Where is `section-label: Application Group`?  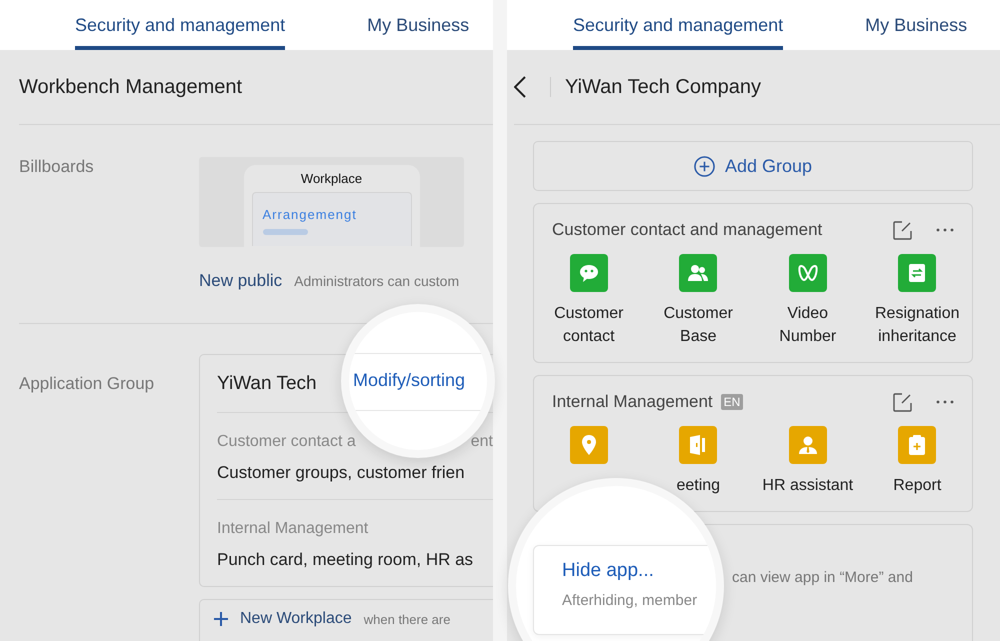 section-label: Application Group is located at coordinates (87, 384).